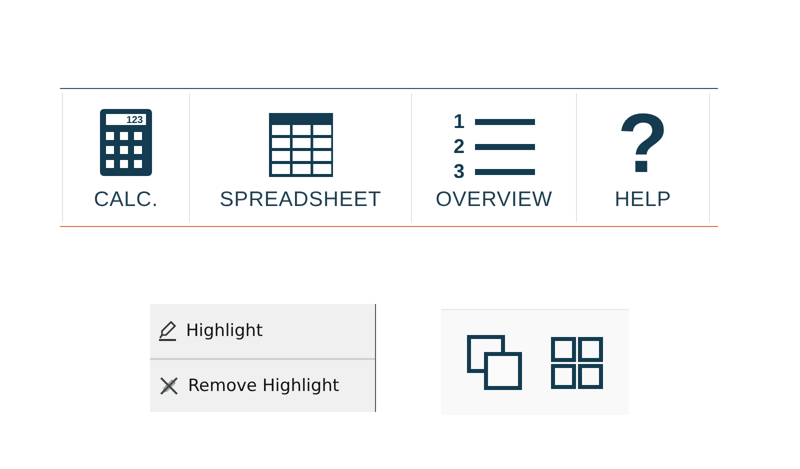 Image resolution: width=800 pixels, height=469 pixels. Describe the element at coordinates (262, 385) in the screenshot. I see `menu-item: Remove Highlight` at that location.